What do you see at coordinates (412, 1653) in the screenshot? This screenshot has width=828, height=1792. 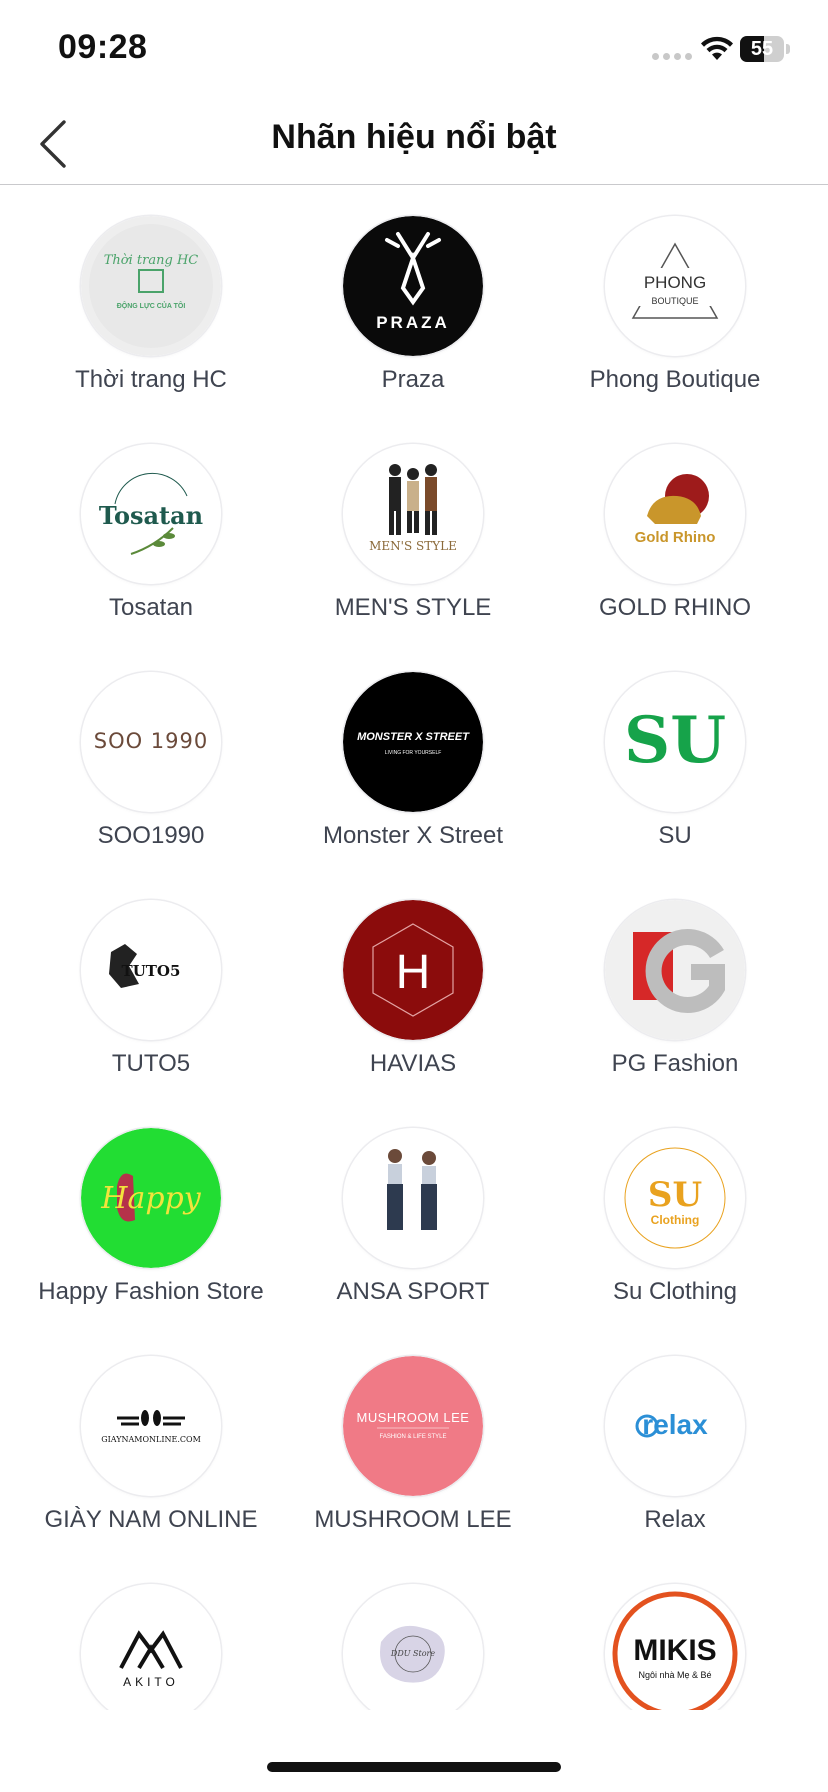 I see `svg-text: DDU Store` at bounding box center [412, 1653].